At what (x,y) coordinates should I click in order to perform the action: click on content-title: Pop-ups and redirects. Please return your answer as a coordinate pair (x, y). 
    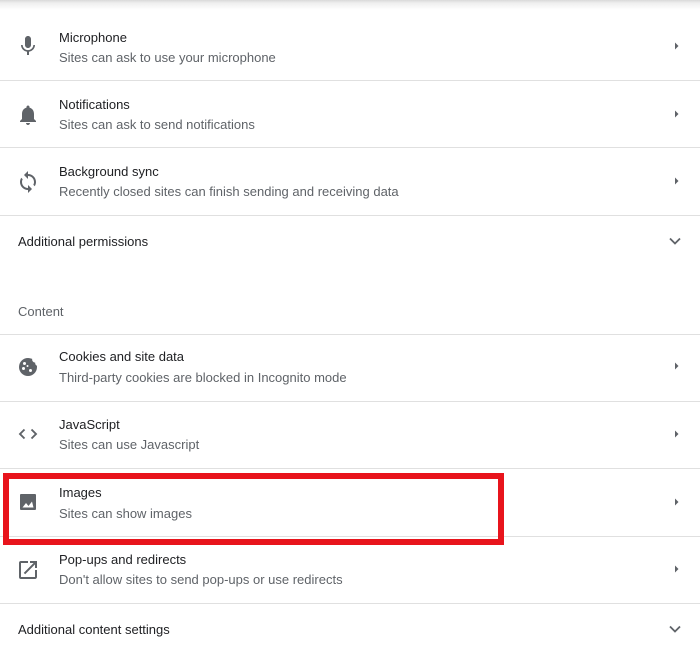
    Looking at the image, I should click on (123, 559).